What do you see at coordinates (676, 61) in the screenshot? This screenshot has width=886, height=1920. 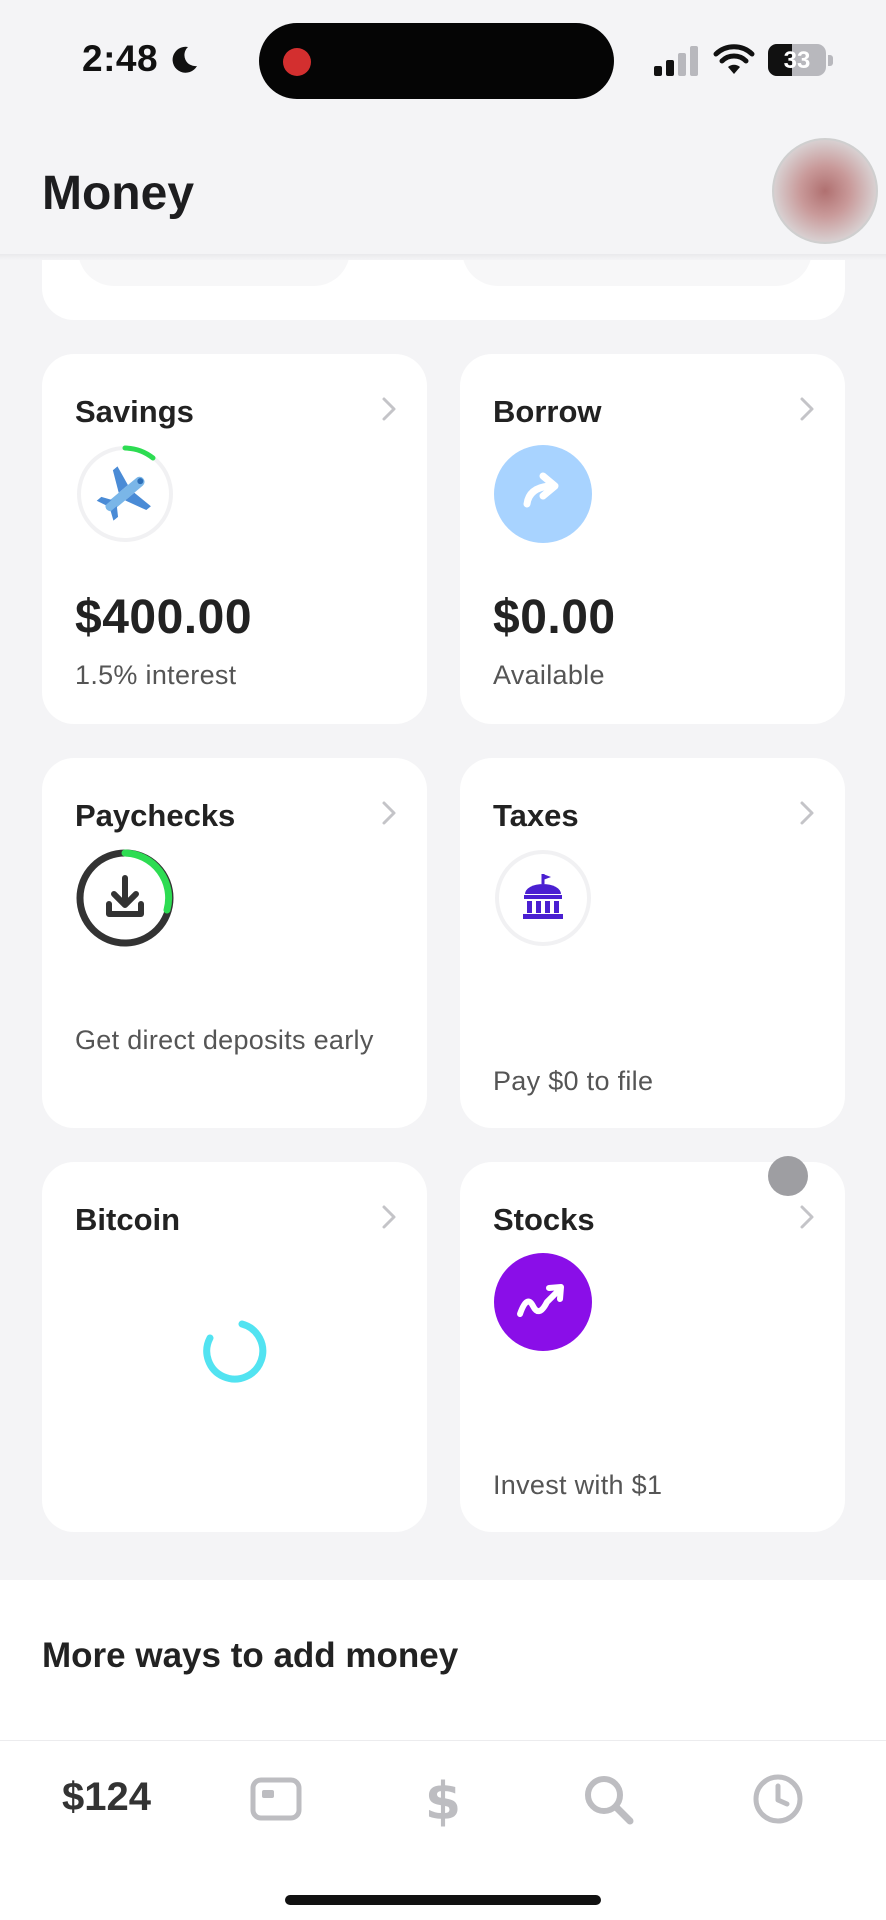 I see `signal-icon` at bounding box center [676, 61].